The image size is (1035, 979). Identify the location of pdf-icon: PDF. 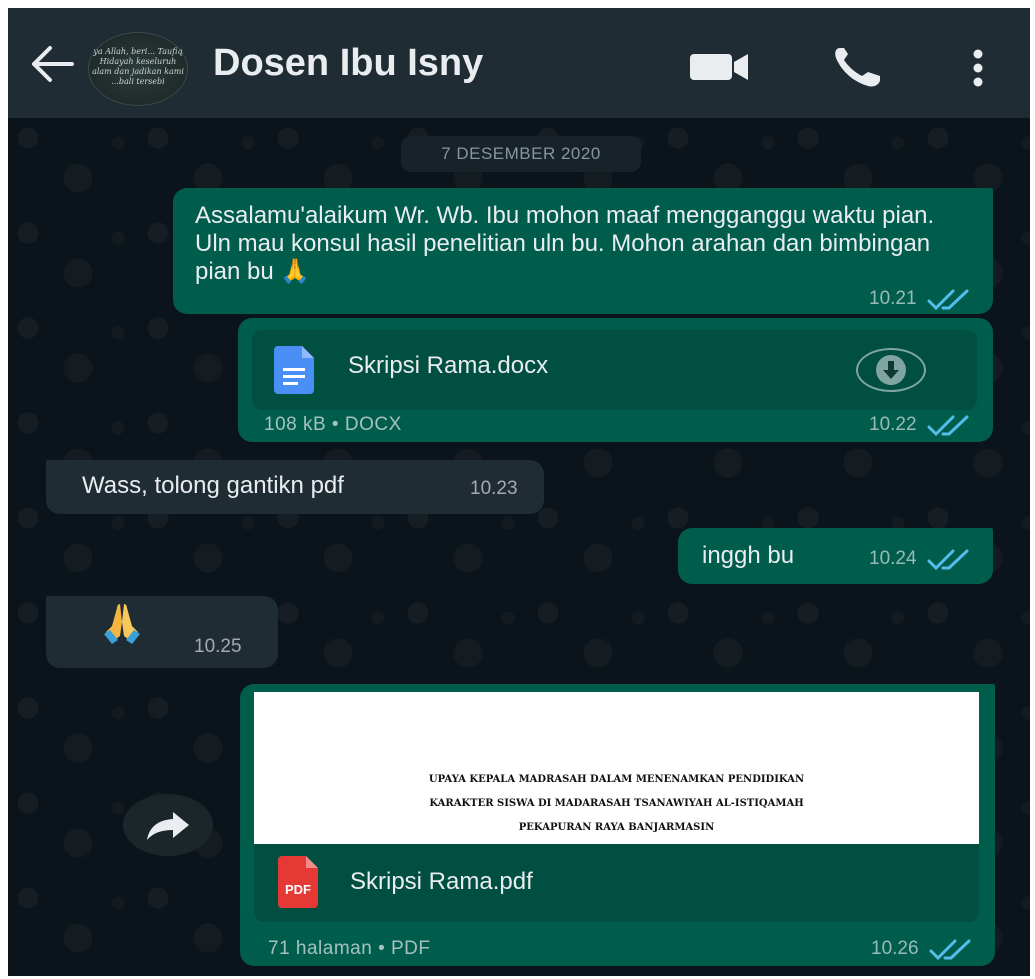
(298, 882).